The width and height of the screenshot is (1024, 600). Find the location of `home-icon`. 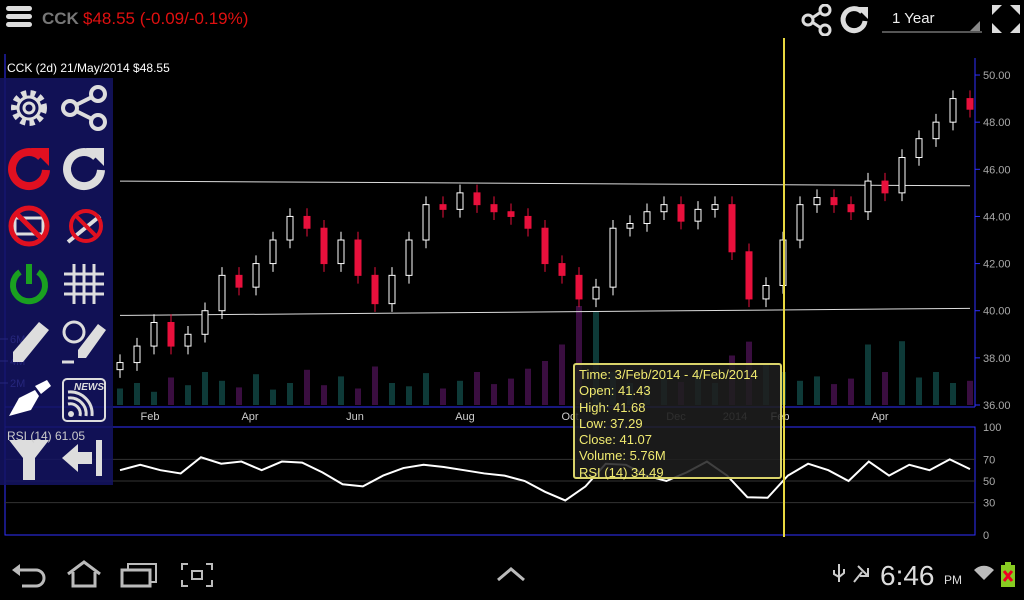

home-icon is located at coordinates (84, 574).